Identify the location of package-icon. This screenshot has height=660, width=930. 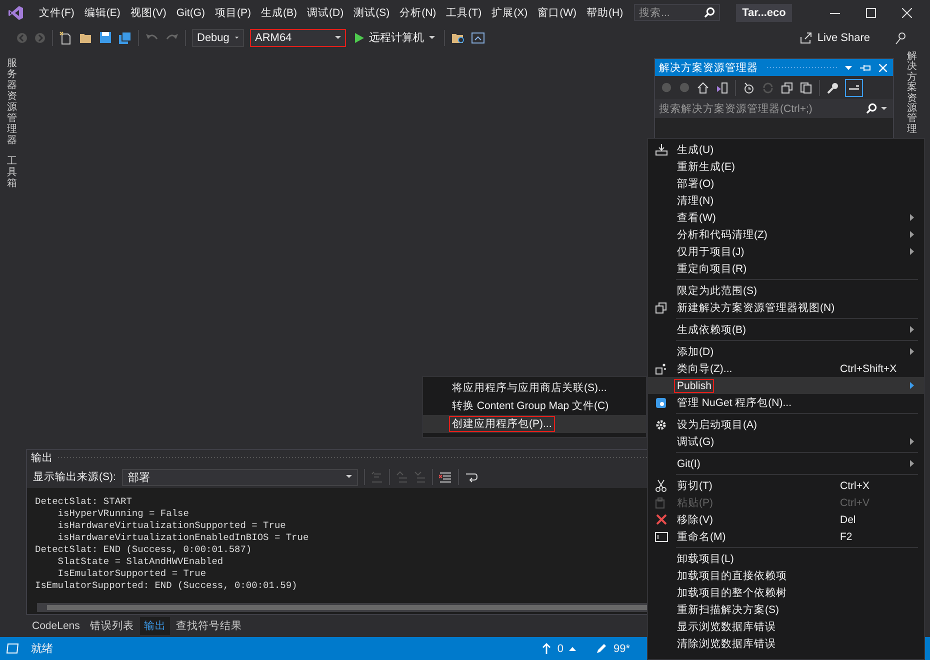
(661, 402).